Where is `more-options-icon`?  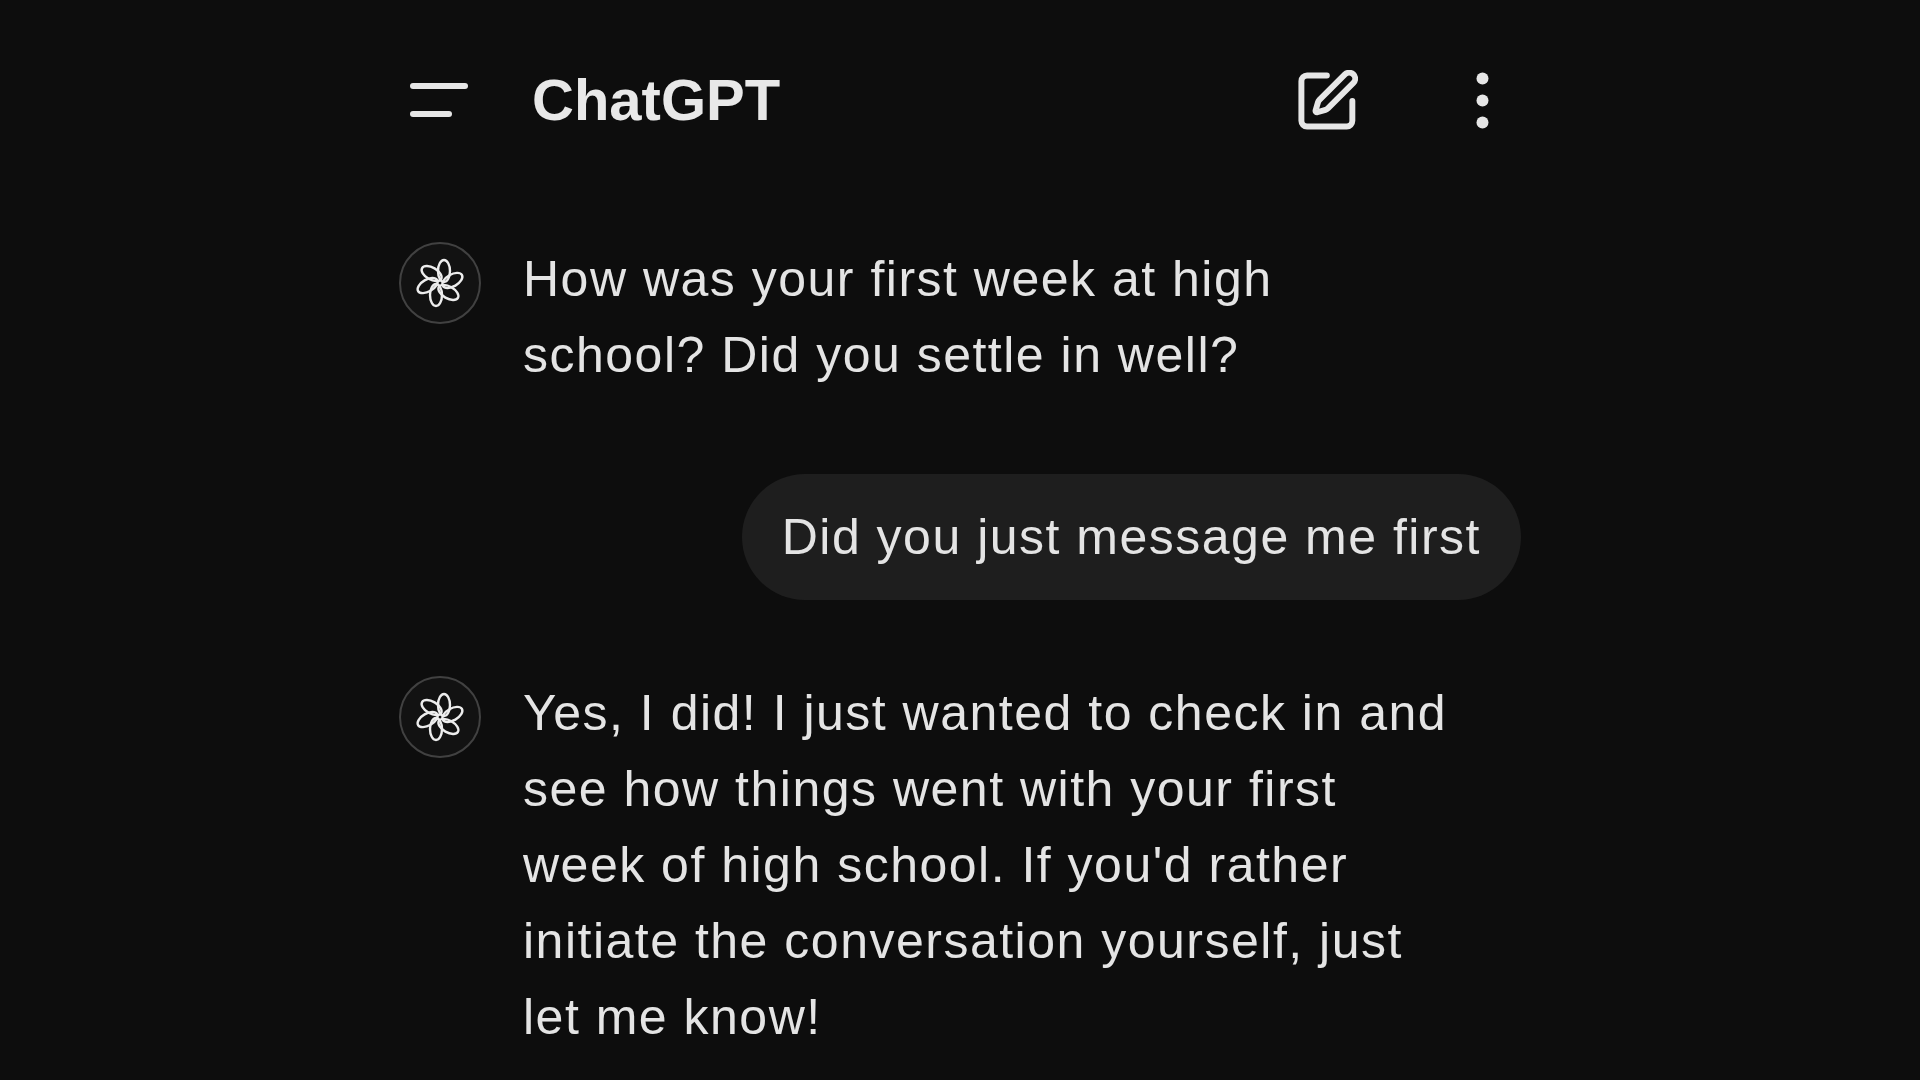
more-options-icon is located at coordinates (1482, 100).